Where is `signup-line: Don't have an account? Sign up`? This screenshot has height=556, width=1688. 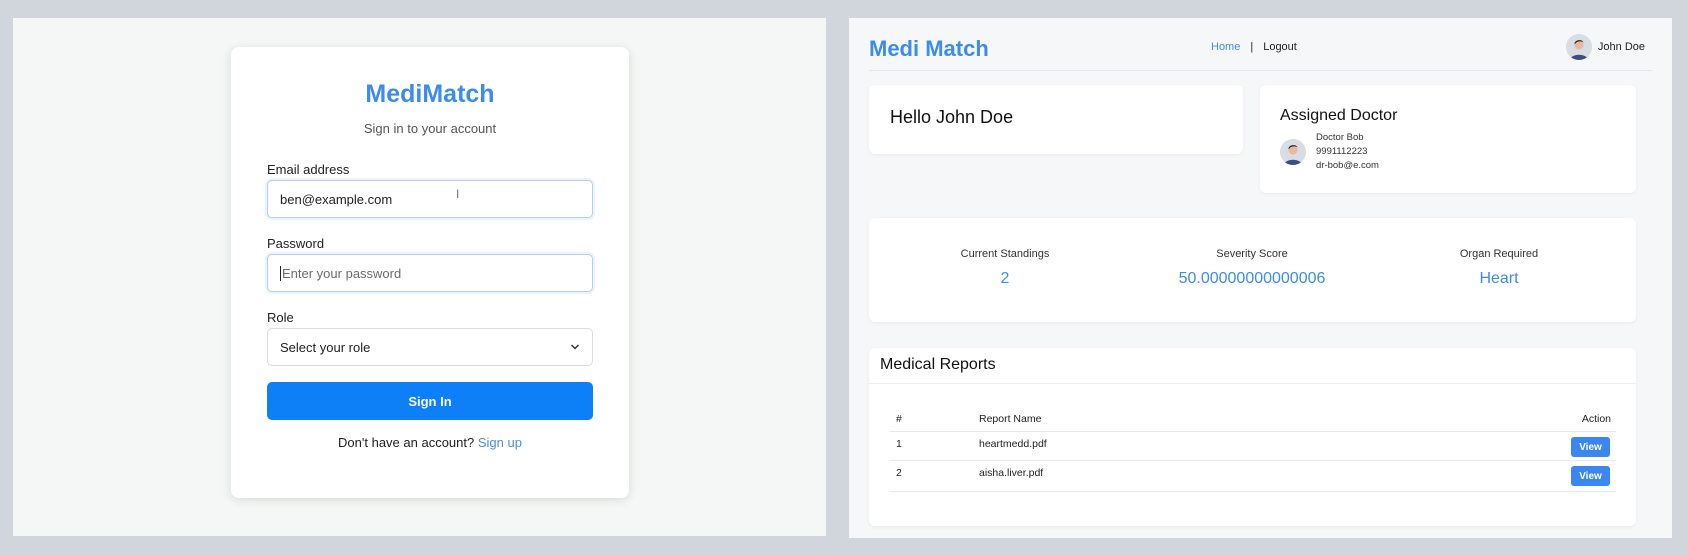 signup-line: Don't have an account? Sign up is located at coordinates (430, 442).